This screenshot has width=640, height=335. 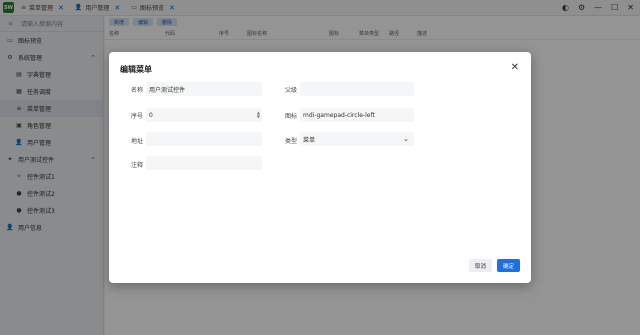 I want to click on type-select: 菜单 ⌄, so click(x=357, y=139).